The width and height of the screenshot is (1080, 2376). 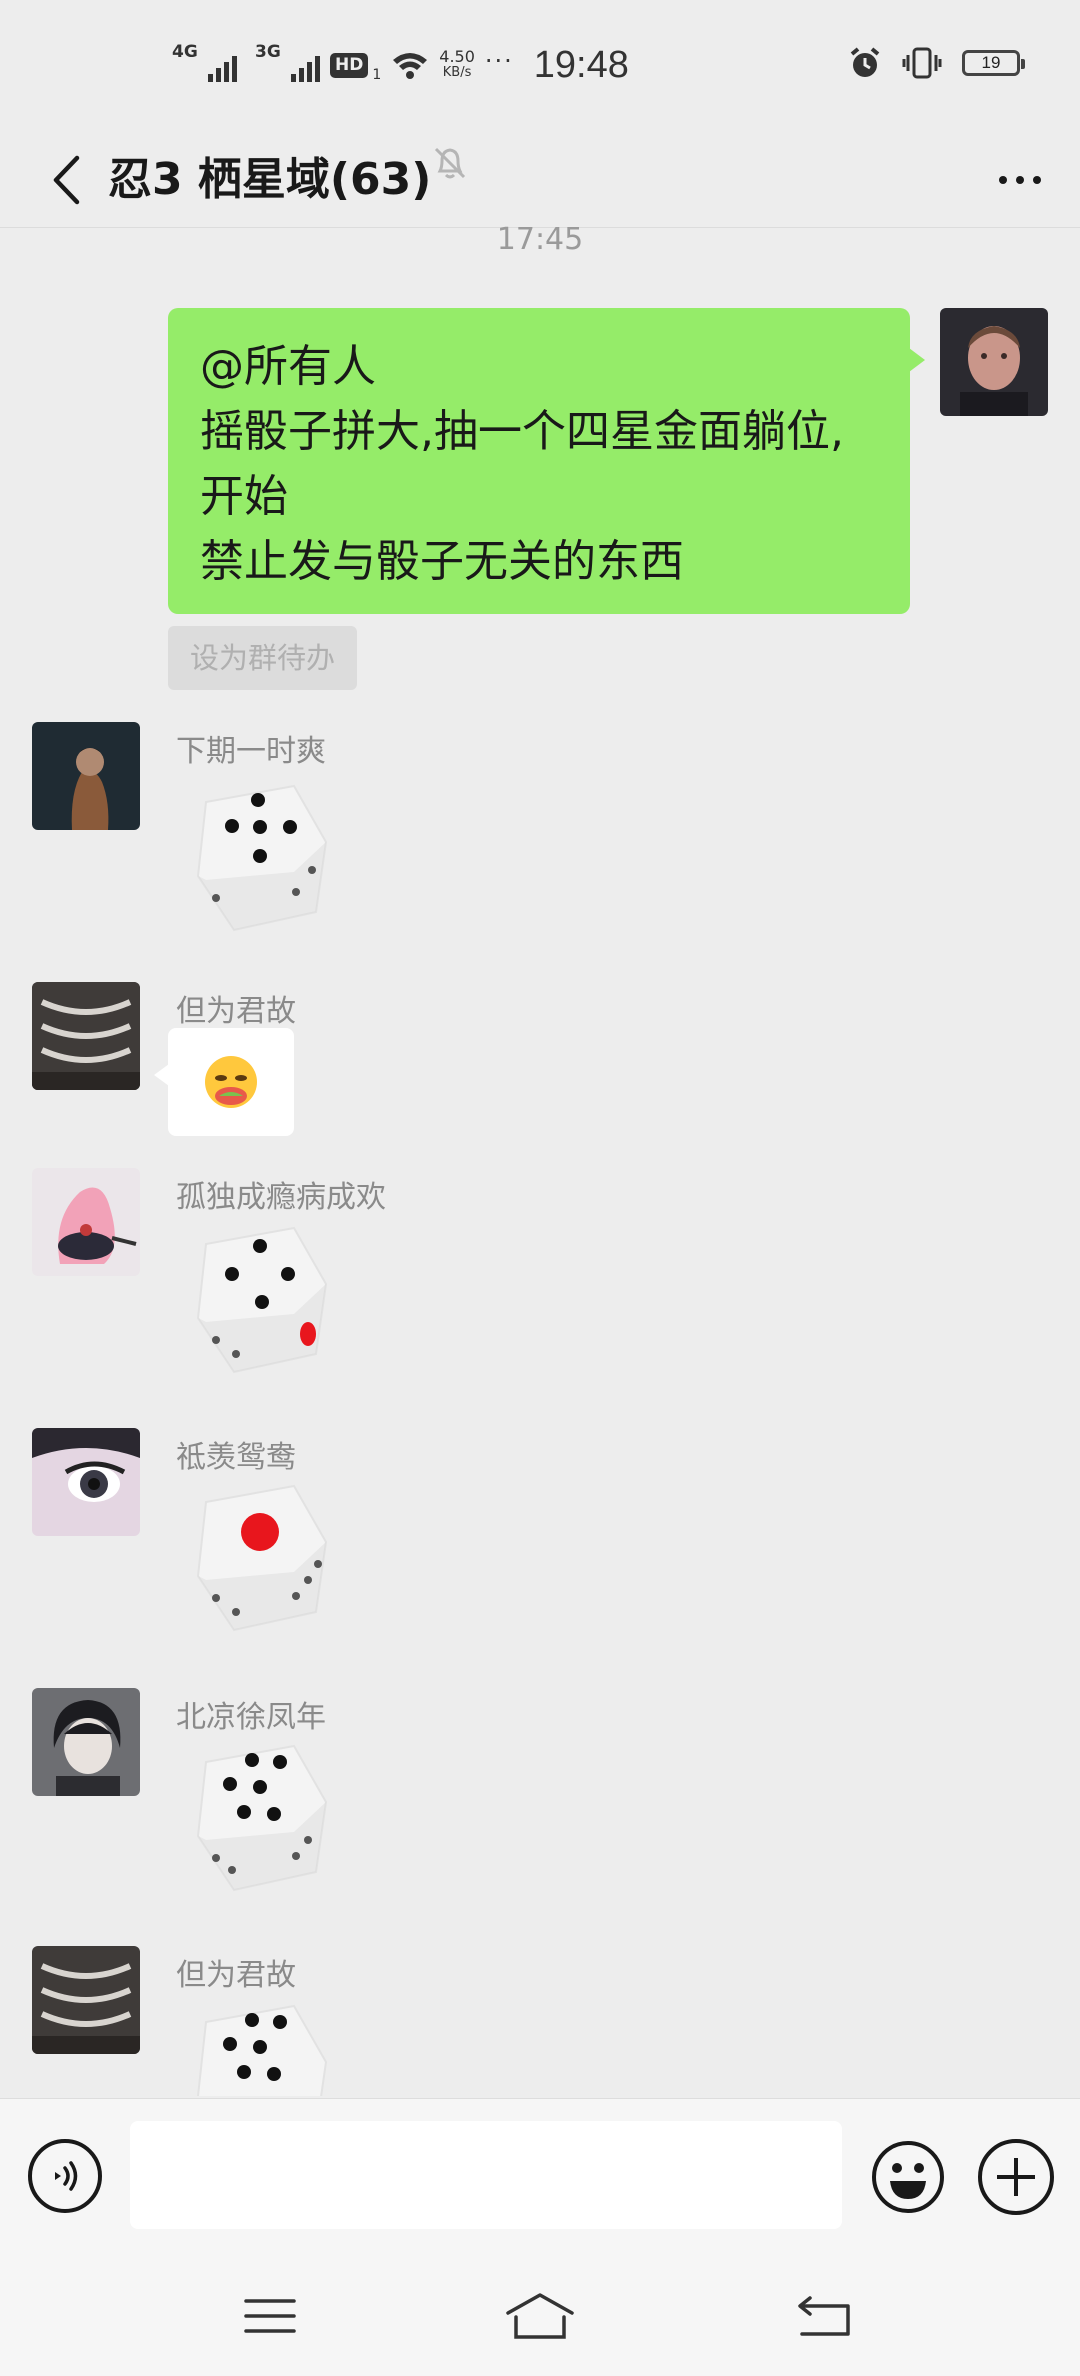 I want to click on wifi-icon, so click(x=410, y=66).